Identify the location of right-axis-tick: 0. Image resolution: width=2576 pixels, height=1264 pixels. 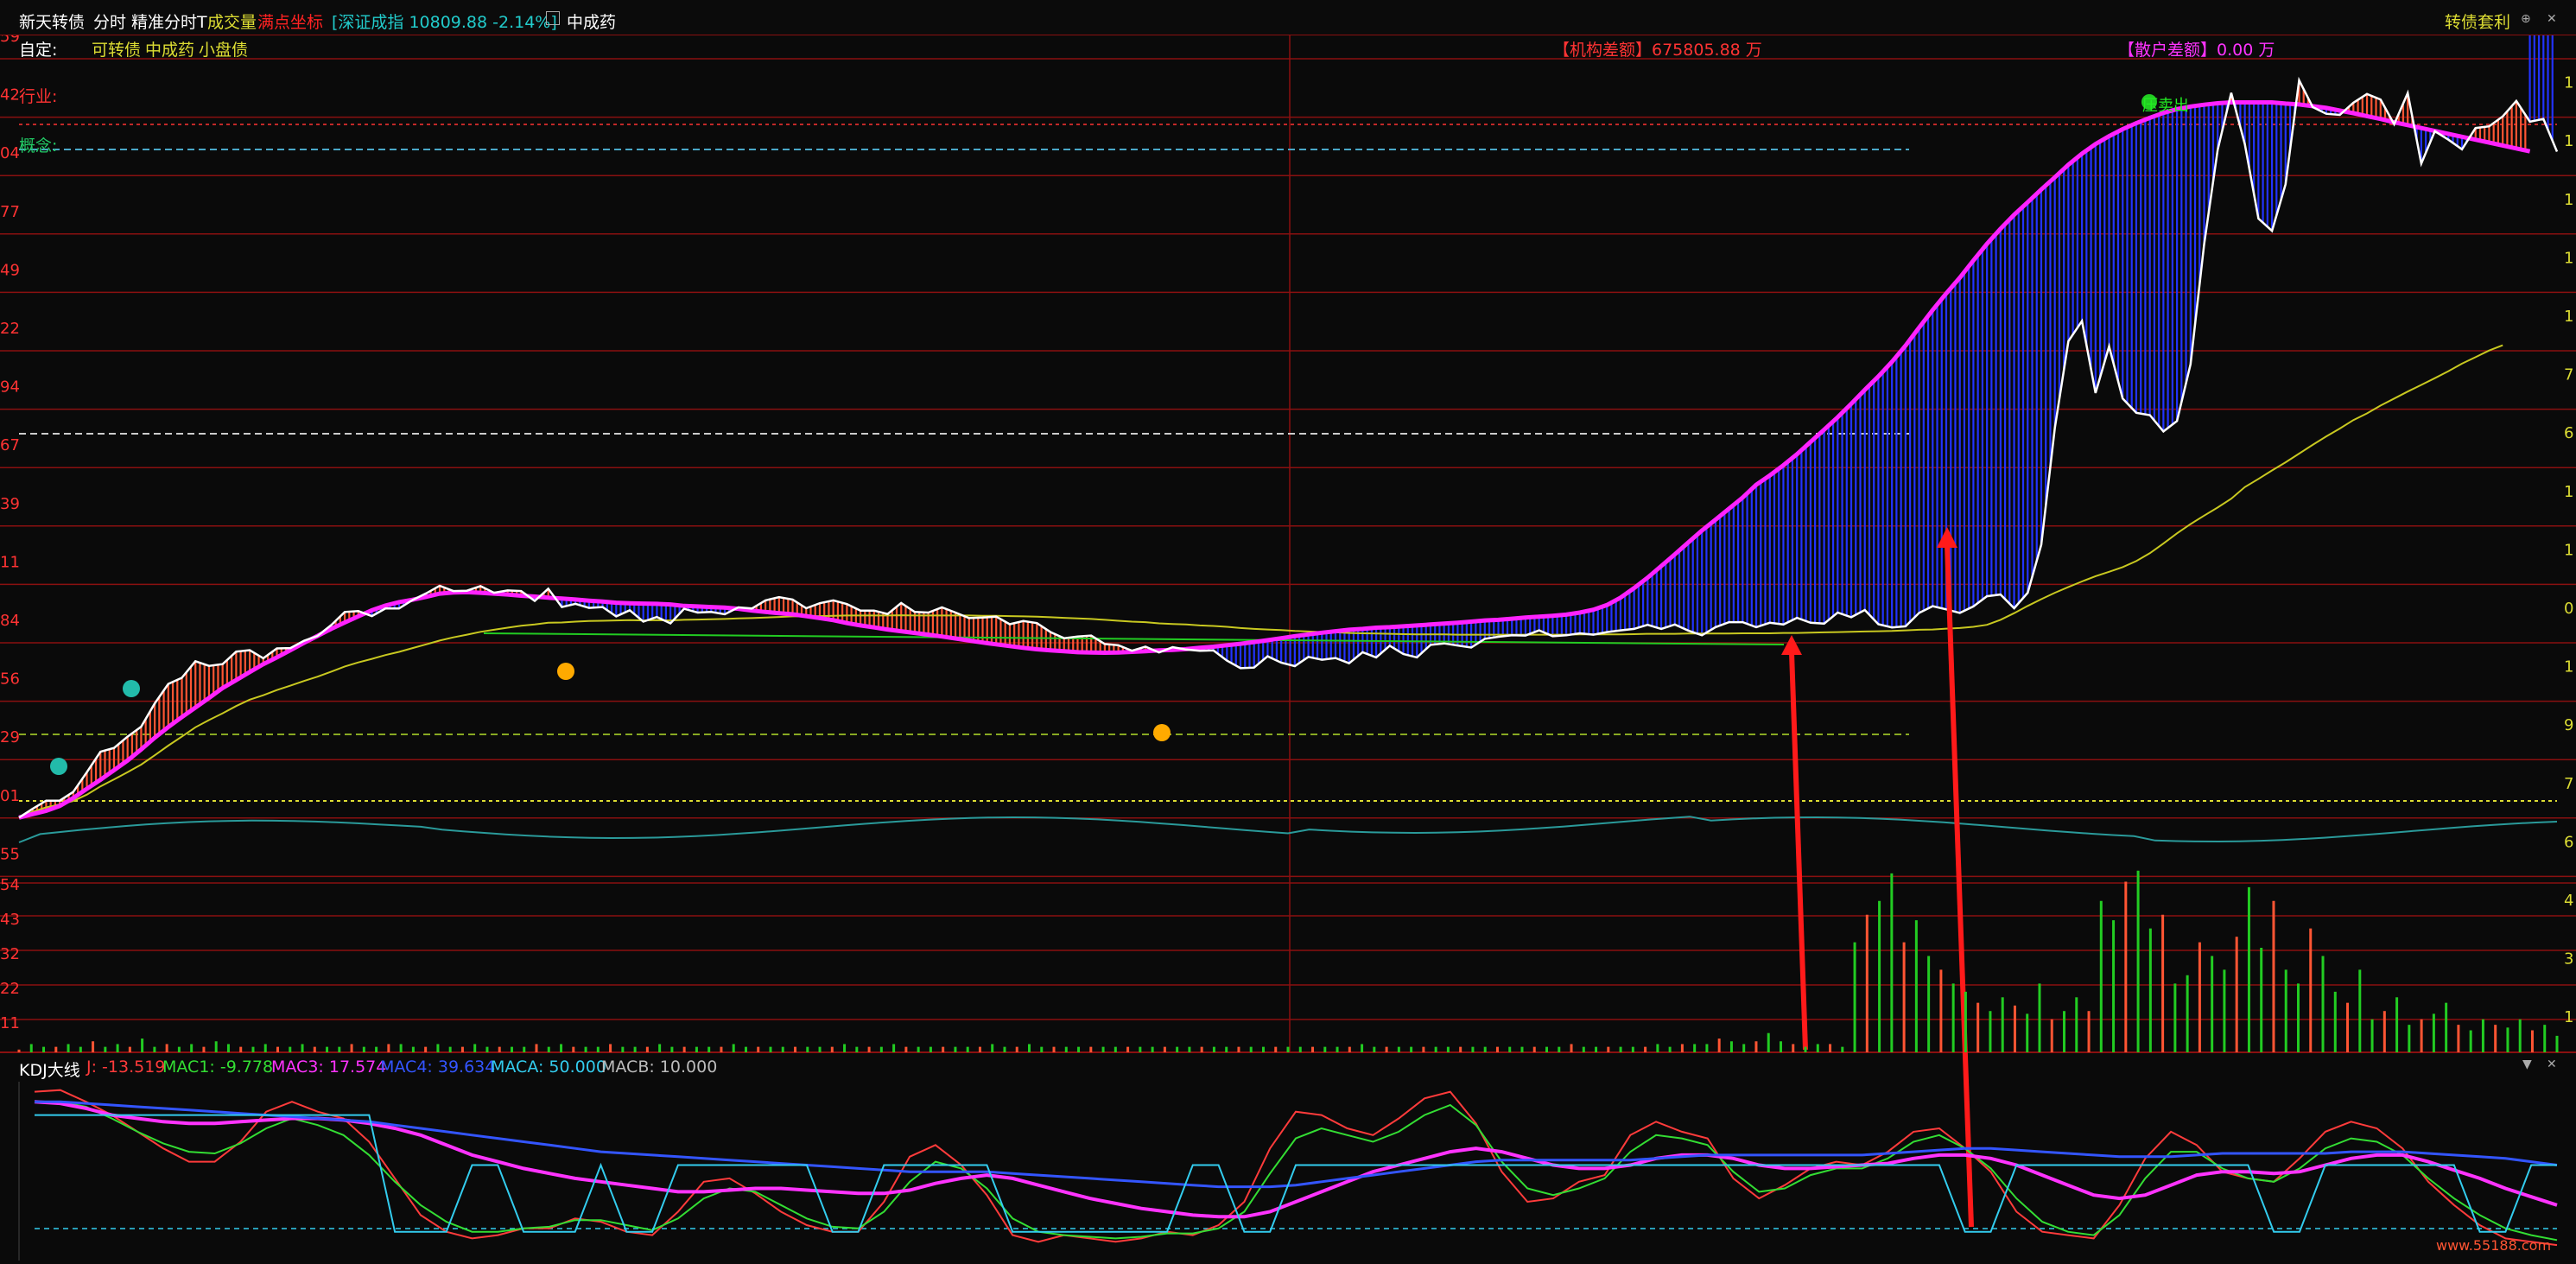
(2568, 609).